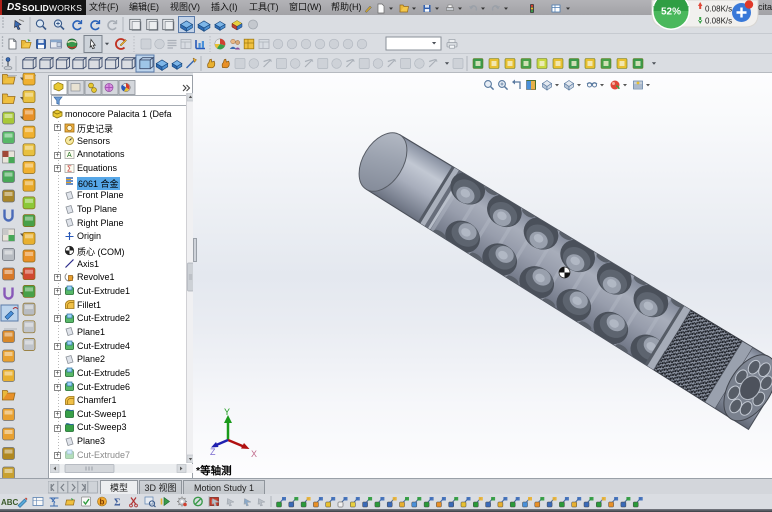 This screenshot has height=512, width=772. Describe the element at coordinates (254, 454) in the screenshot. I see `svg-text: X` at that location.